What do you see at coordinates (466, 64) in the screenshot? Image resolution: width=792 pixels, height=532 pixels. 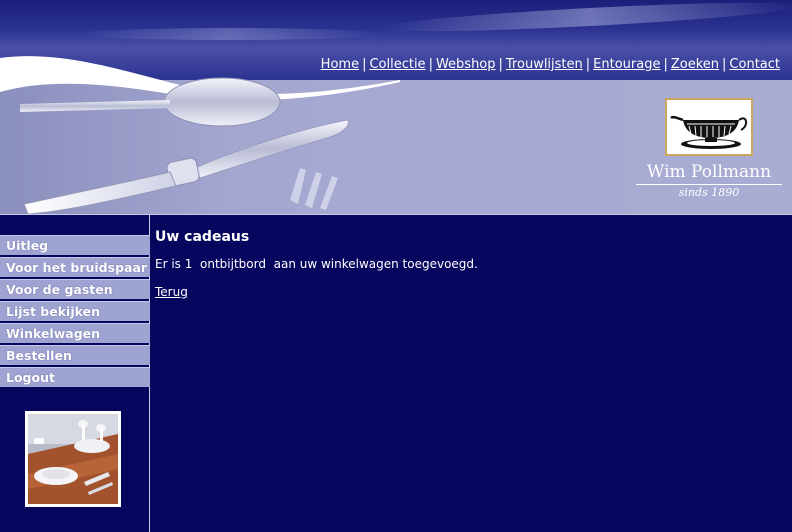 I see `nav-webshop: Webshop` at bounding box center [466, 64].